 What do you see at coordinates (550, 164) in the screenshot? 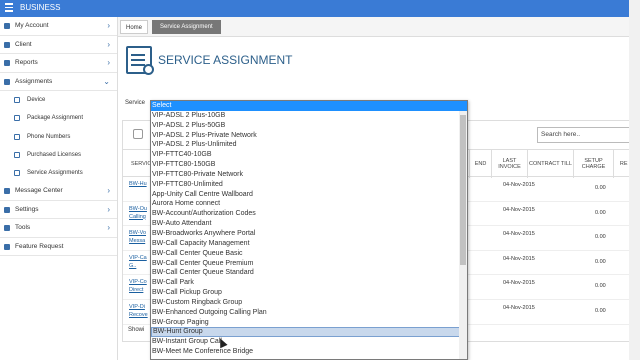
I see `col-contract-till: CONTRACT TILL` at bounding box center [550, 164].